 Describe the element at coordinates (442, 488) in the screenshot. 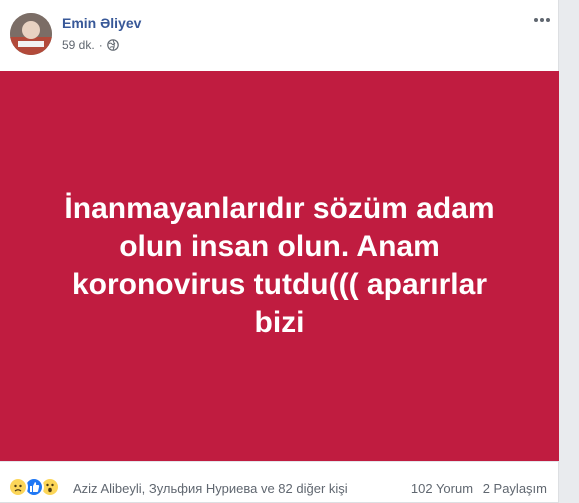

I see `comments-count: 102 Yorum` at that location.